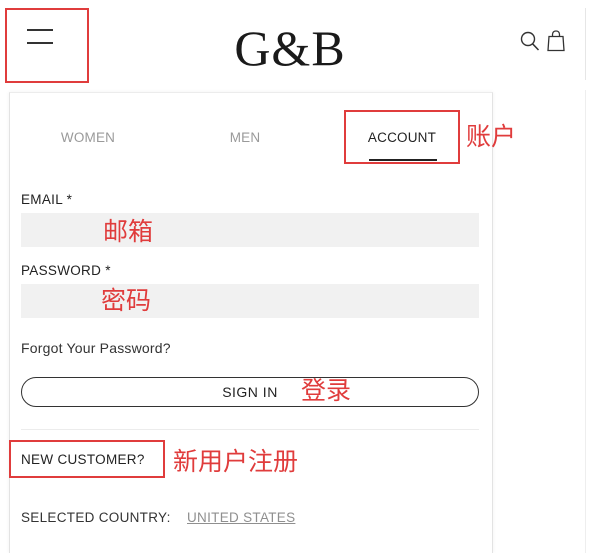  Describe the element at coordinates (47, 45) in the screenshot. I see `menu-highlight-box` at that location.